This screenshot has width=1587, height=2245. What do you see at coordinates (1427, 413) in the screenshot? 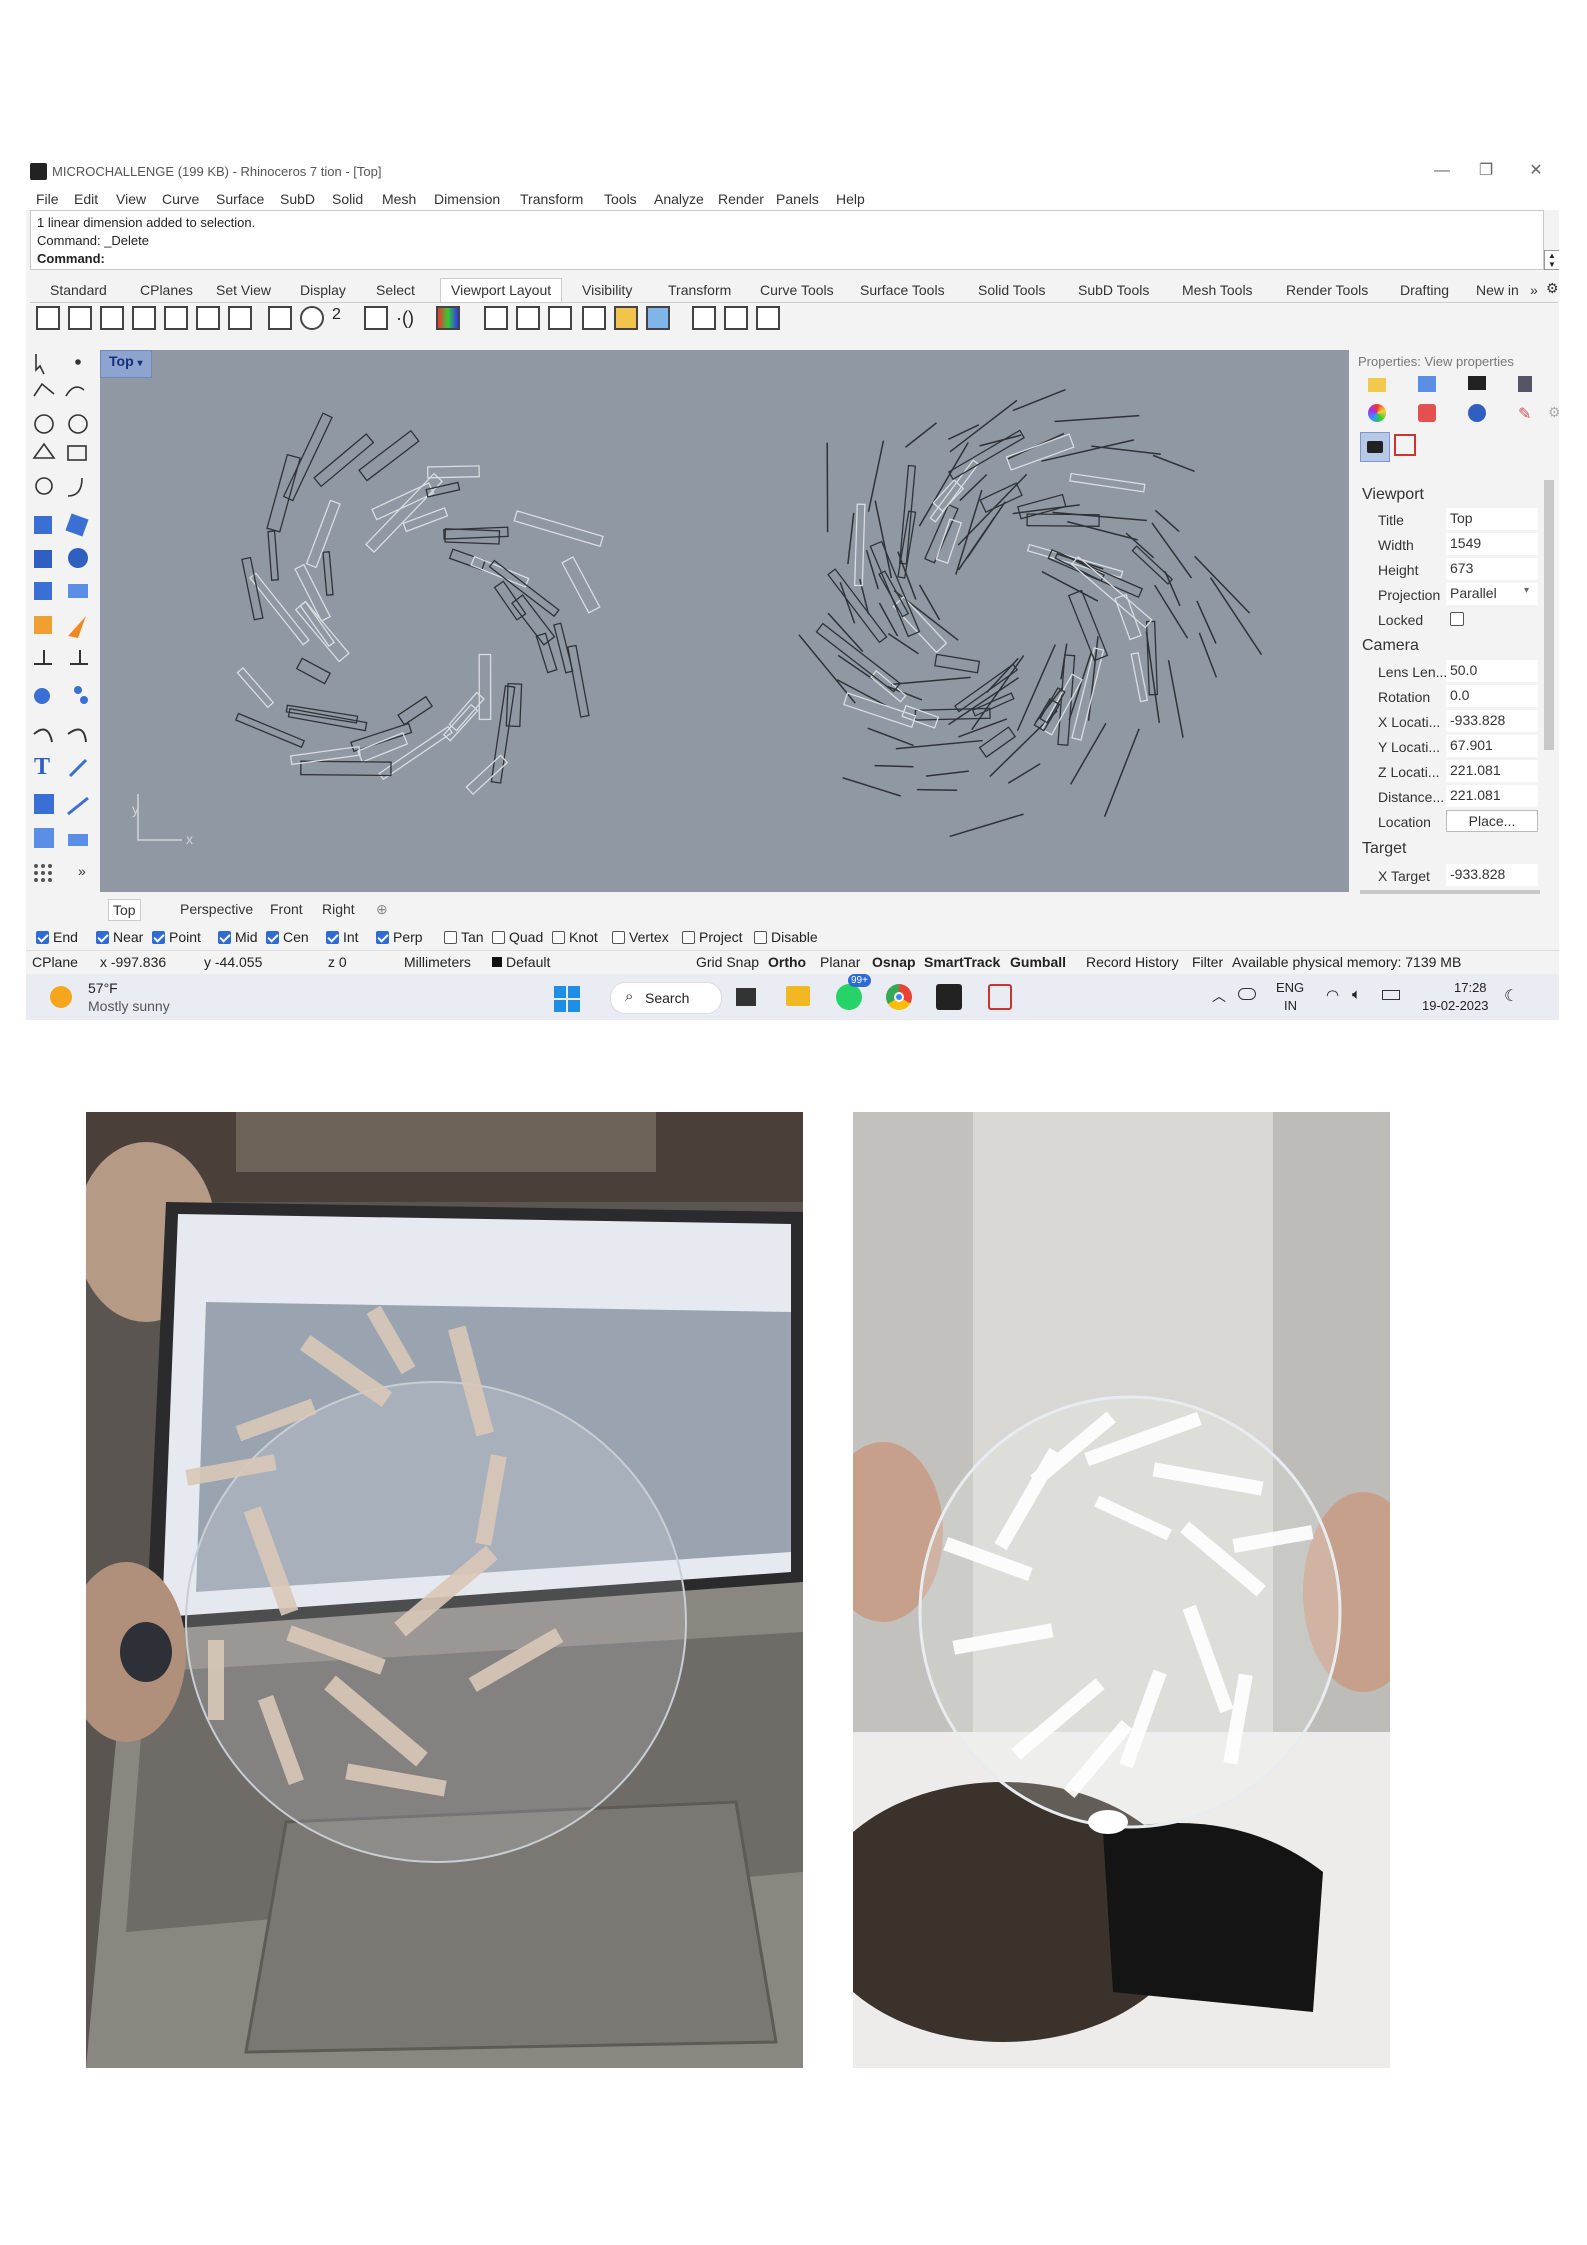
I see `material-icon` at bounding box center [1427, 413].